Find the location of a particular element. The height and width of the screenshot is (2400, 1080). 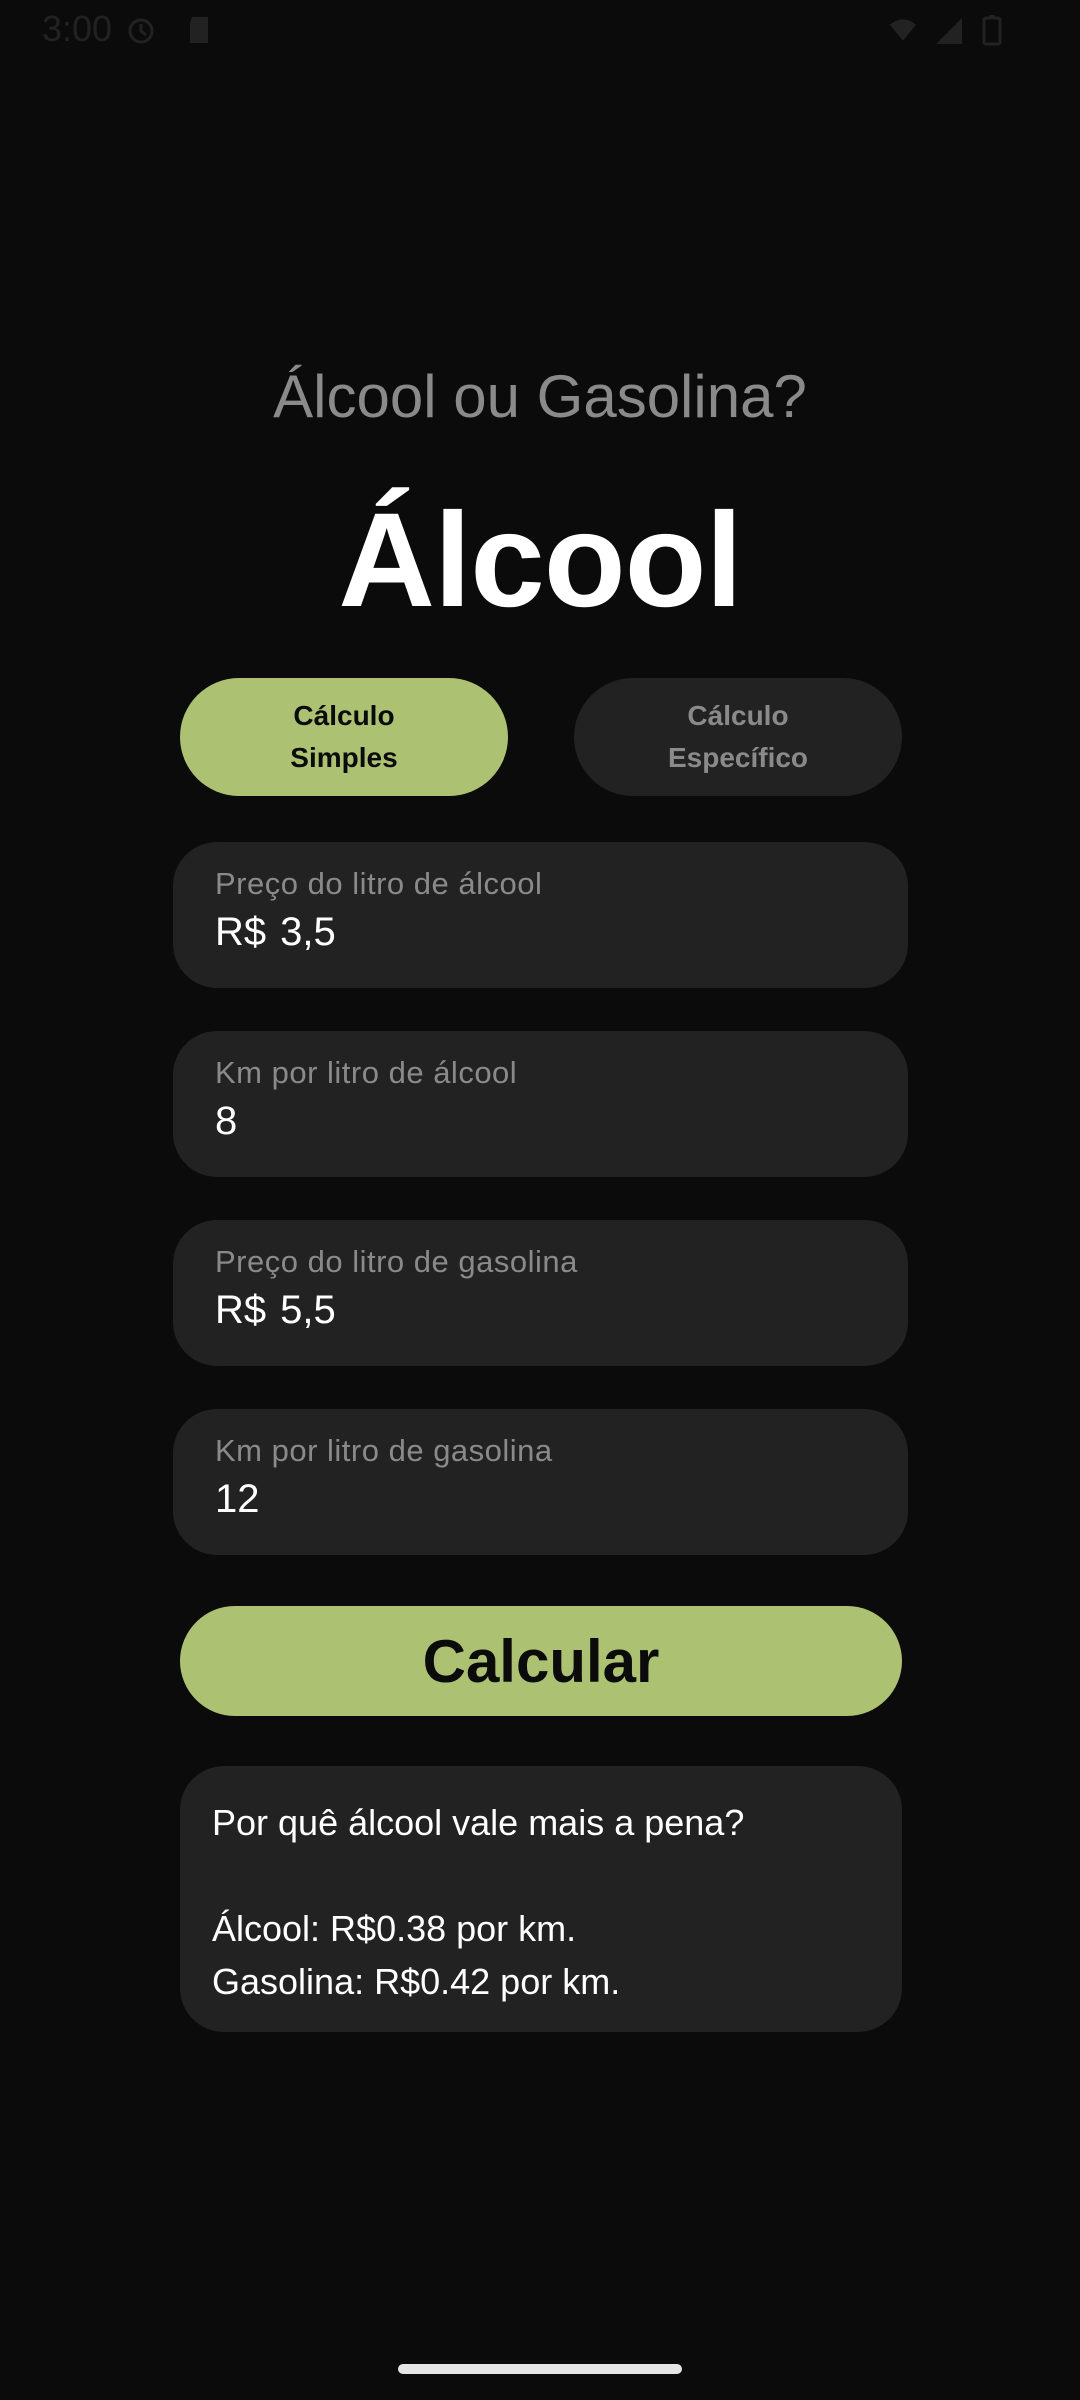

status-bar: 3:00 is located at coordinates (540, 30).